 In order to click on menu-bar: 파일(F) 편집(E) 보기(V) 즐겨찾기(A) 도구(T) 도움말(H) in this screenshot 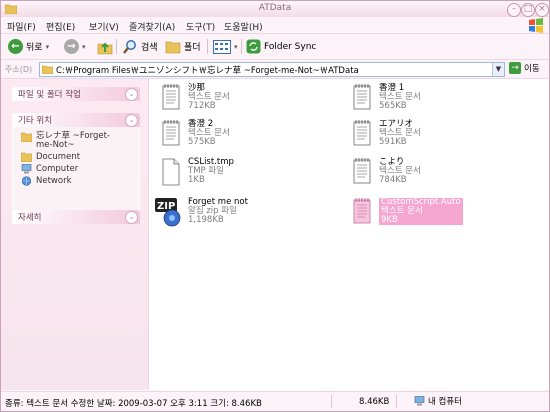, I will do `click(275, 25)`.